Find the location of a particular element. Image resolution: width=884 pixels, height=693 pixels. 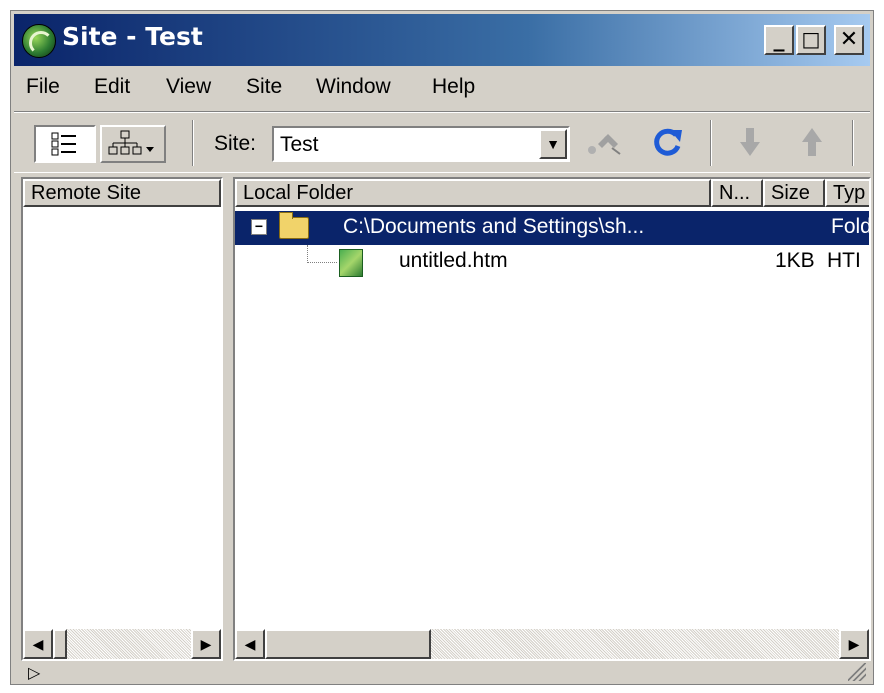

site-map-view-icon is located at coordinates (131, 142).